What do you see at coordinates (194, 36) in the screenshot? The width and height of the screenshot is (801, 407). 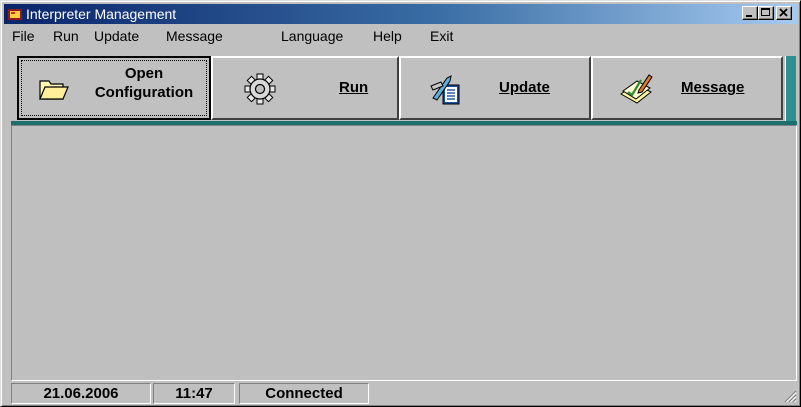 I see `menu-message: Message` at bounding box center [194, 36].